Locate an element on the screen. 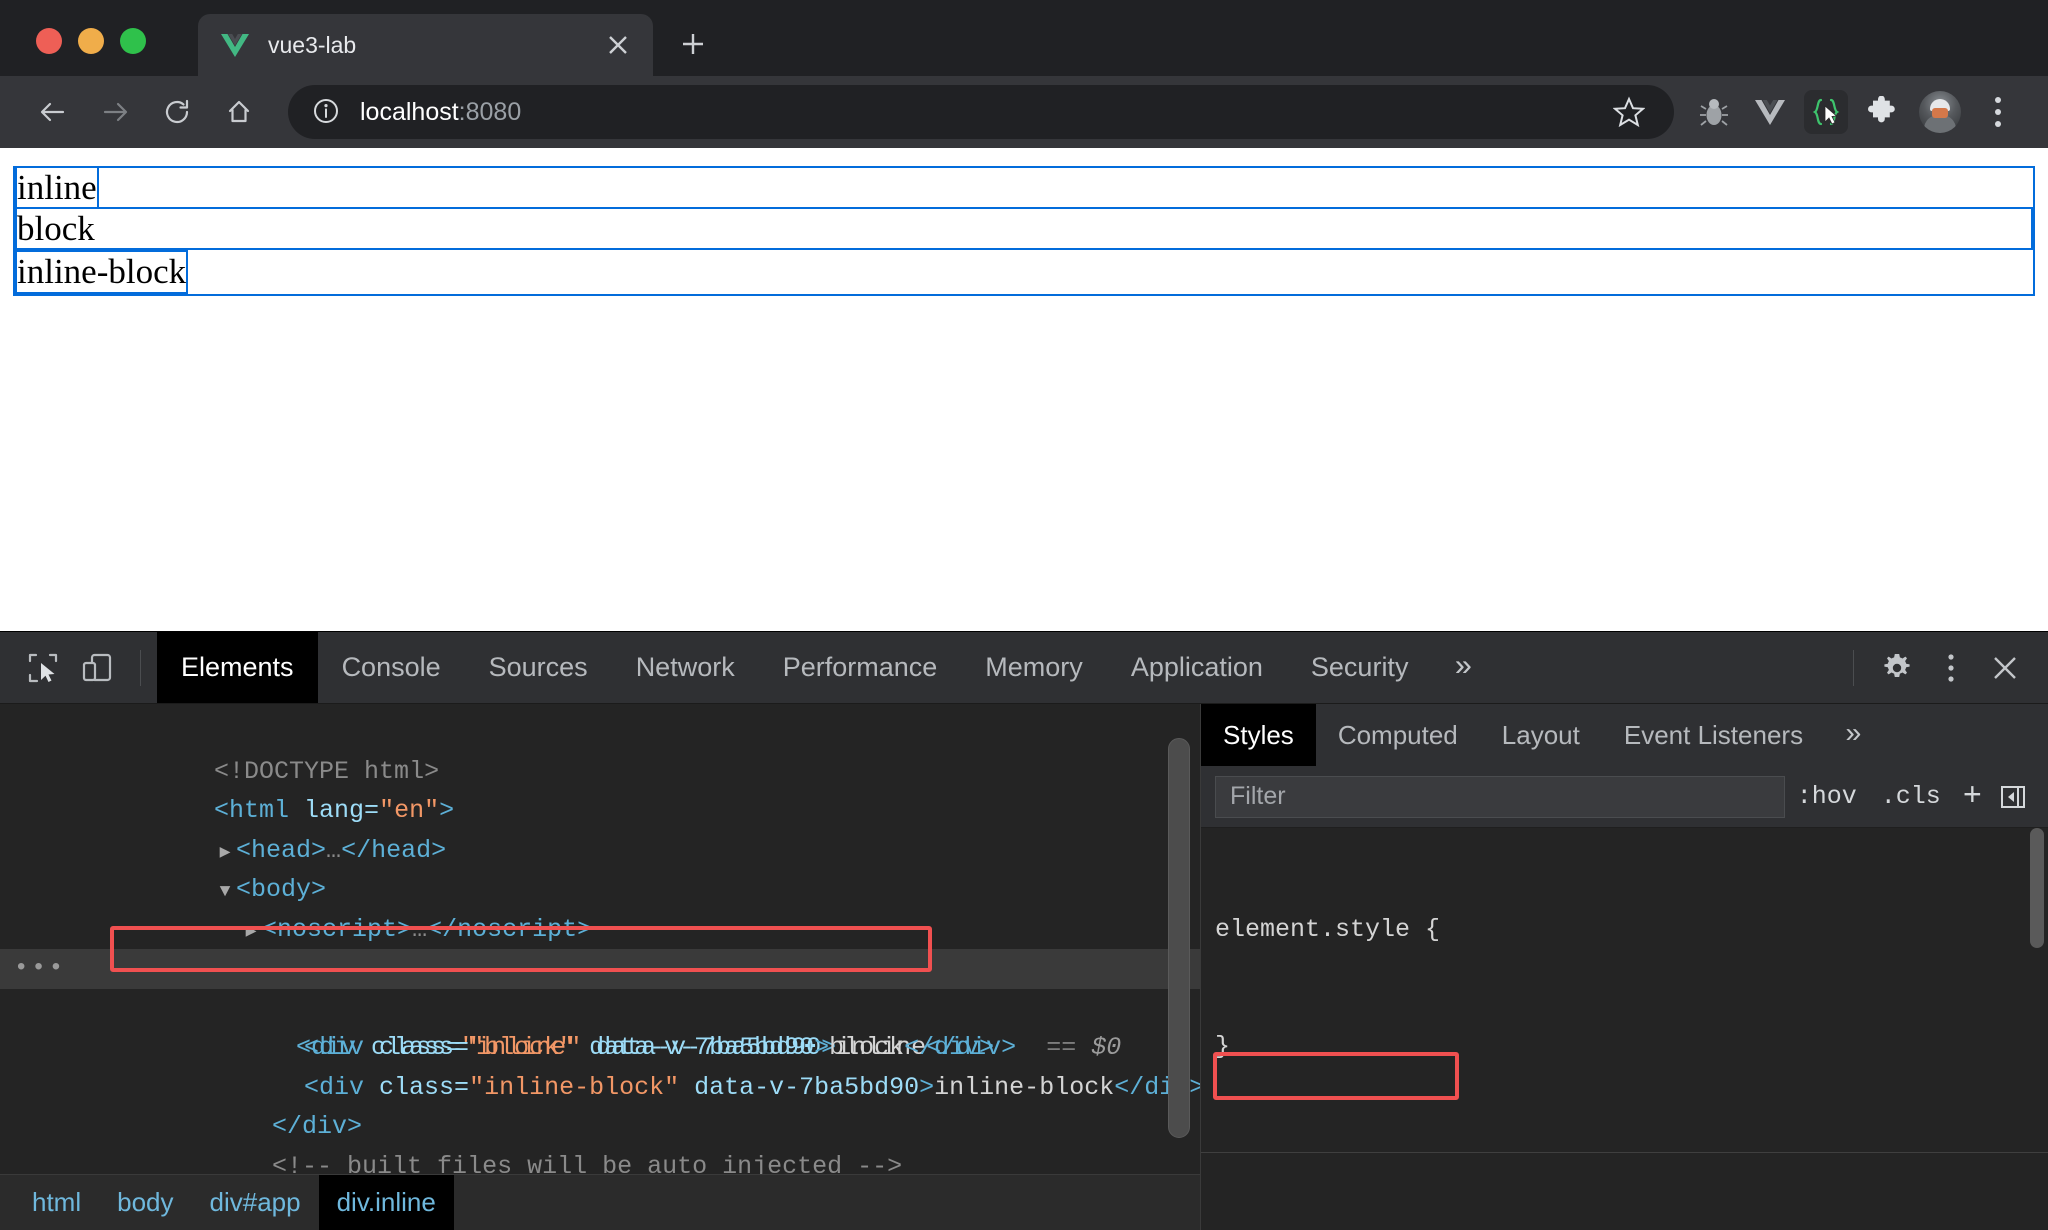 The height and width of the screenshot is (1230, 2048). url-port: :8080 is located at coordinates (490, 111).